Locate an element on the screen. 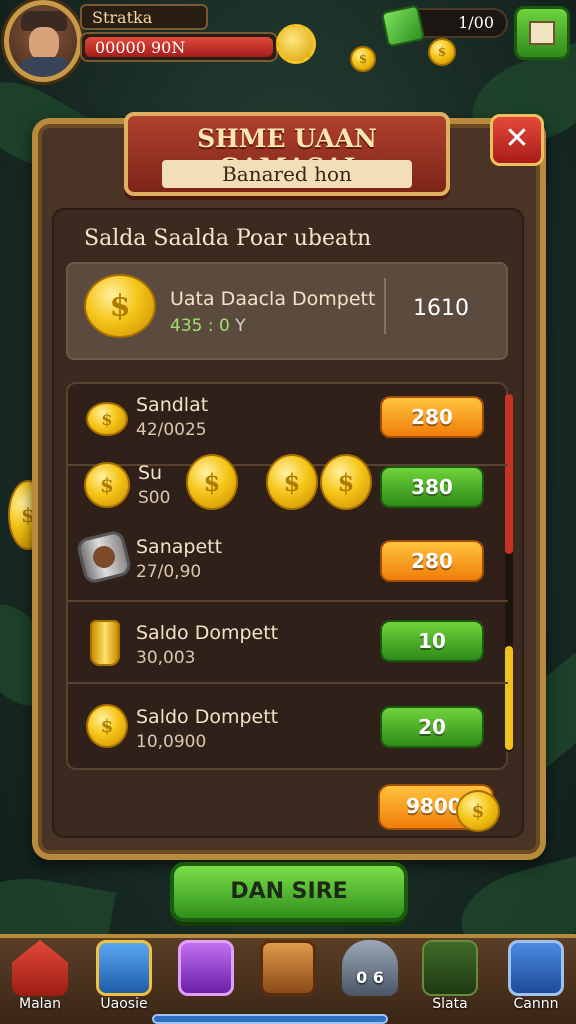  player-avatar is located at coordinates (43, 41).